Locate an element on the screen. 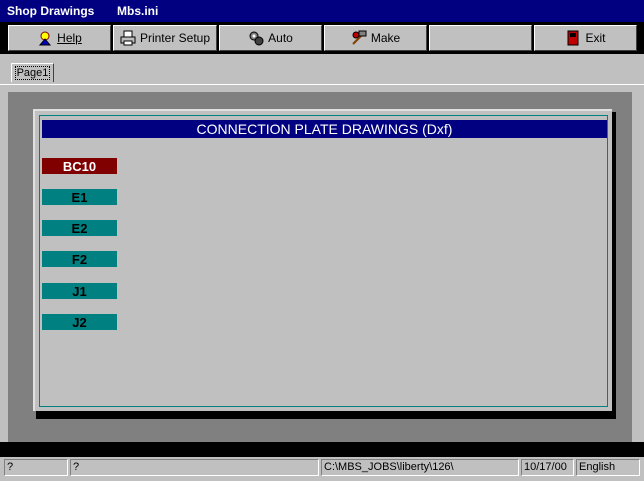 The width and height of the screenshot is (644, 481). status-date: 10/17/00 is located at coordinates (547, 467).